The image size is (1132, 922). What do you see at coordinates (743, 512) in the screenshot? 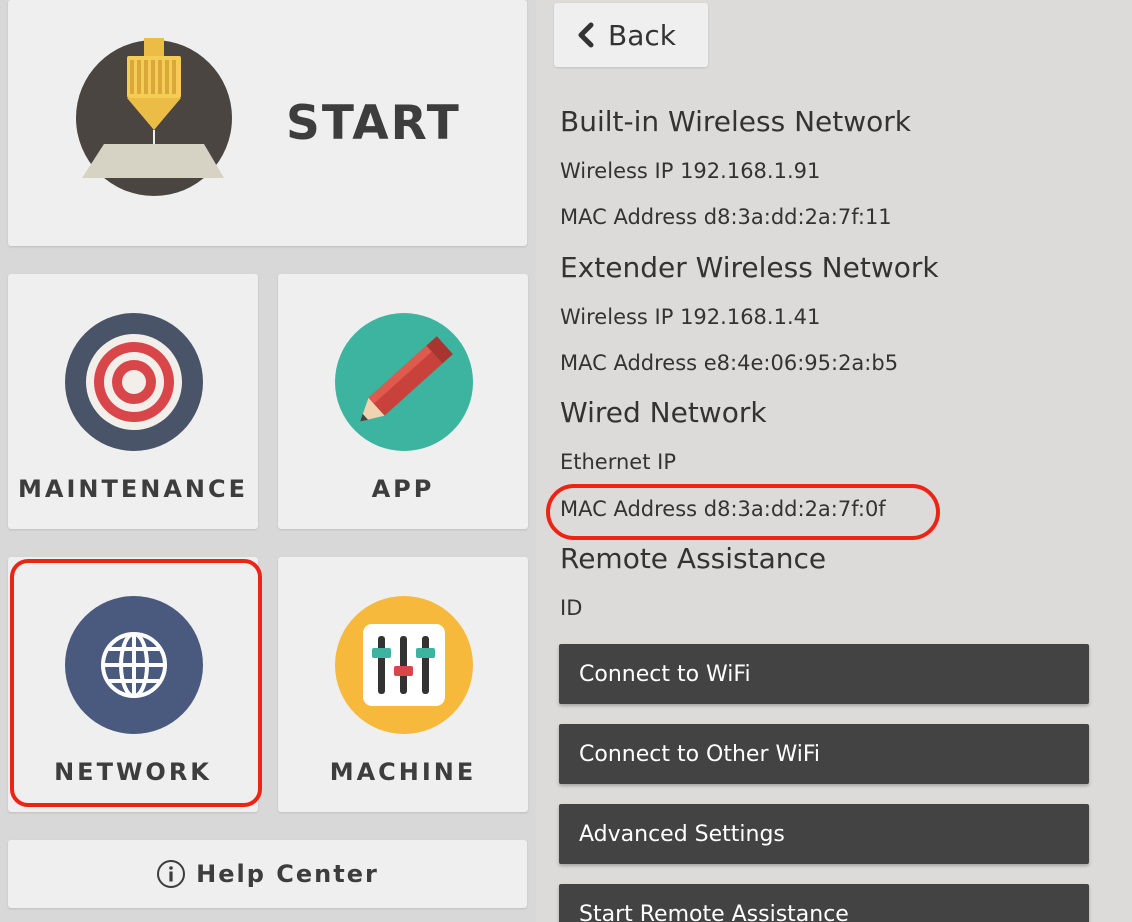
I see `wired-mac-highlight-outline` at bounding box center [743, 512].